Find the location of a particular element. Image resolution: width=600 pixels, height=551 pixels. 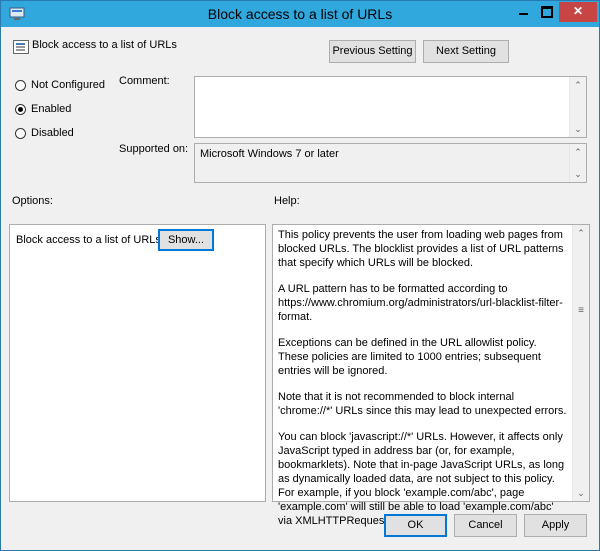

supported-on-label: Supported on: is located at coordinates (154, 149).